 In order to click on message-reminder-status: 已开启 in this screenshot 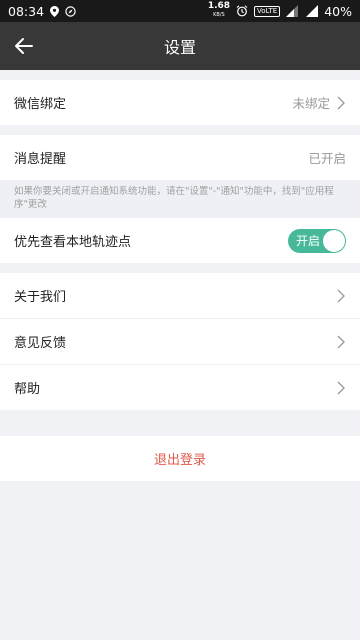, I will do `click(327, 158)`.